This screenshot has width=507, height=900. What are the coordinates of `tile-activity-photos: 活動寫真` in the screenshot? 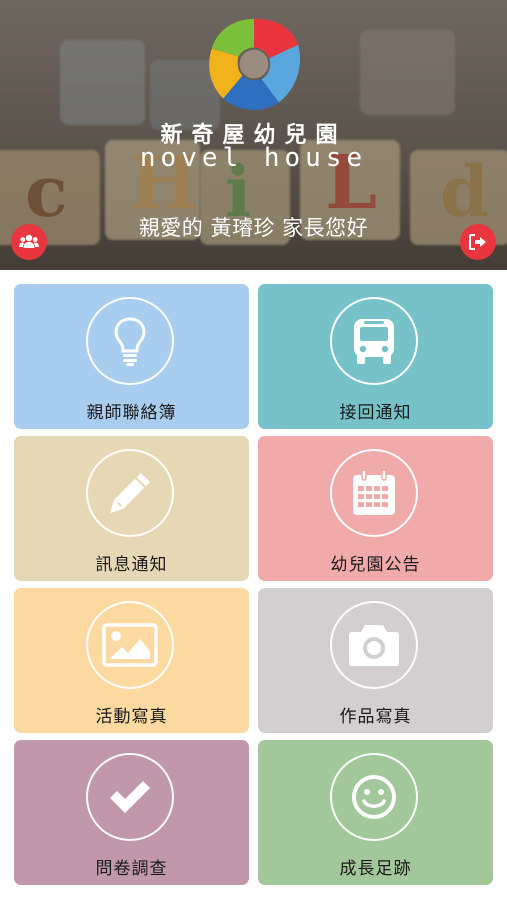 It's located at (131, 660).